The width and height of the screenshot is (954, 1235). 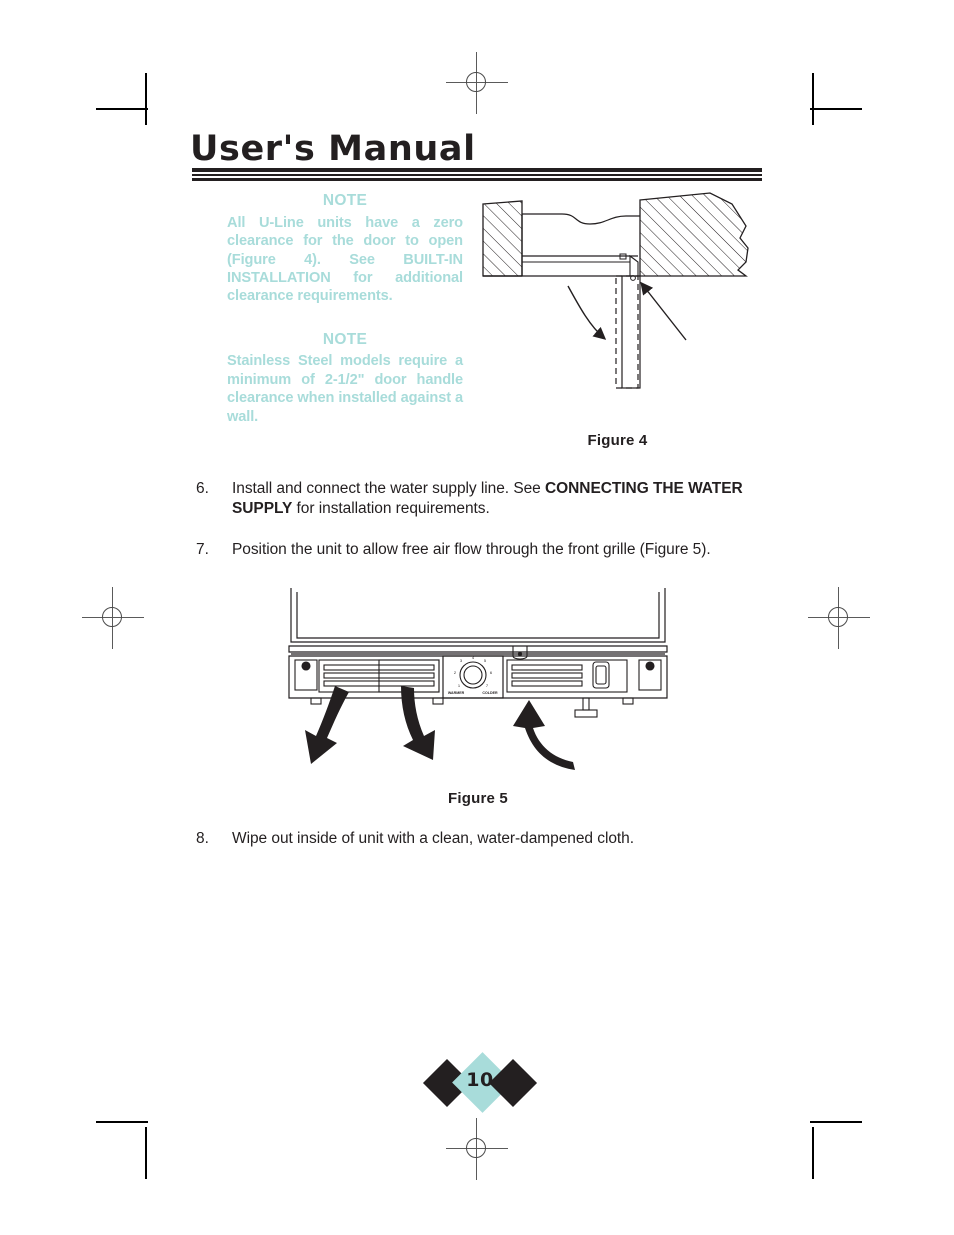 What do you see at coordinates (477, 83) in the screenshot?
I see `registration-mark-top` at bounding box center [477, 83].